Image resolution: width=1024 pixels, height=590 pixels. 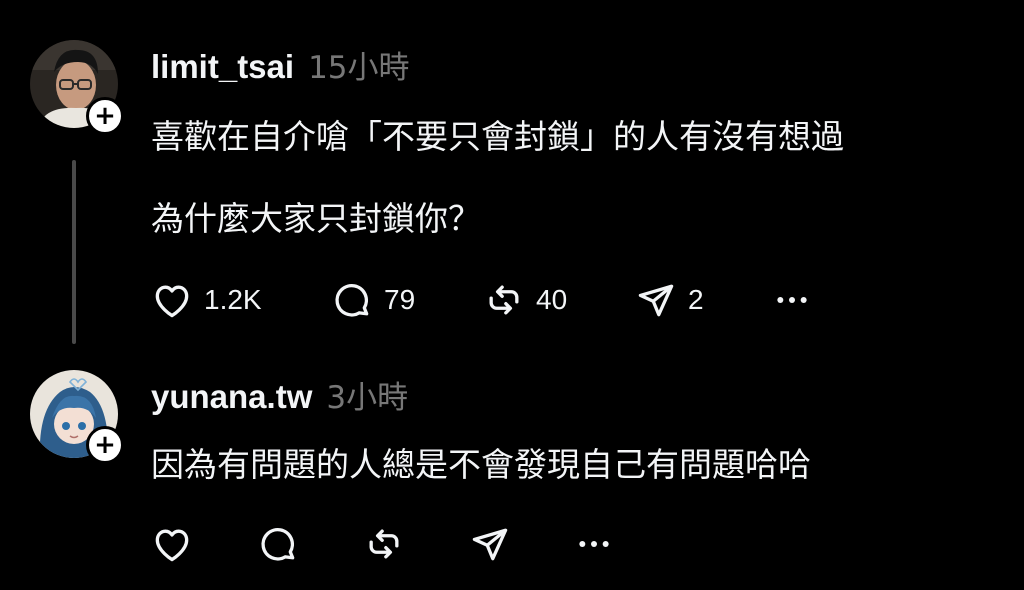 I want to click on post-header: yunana.tw 3小時, so click(x=279, y=394).